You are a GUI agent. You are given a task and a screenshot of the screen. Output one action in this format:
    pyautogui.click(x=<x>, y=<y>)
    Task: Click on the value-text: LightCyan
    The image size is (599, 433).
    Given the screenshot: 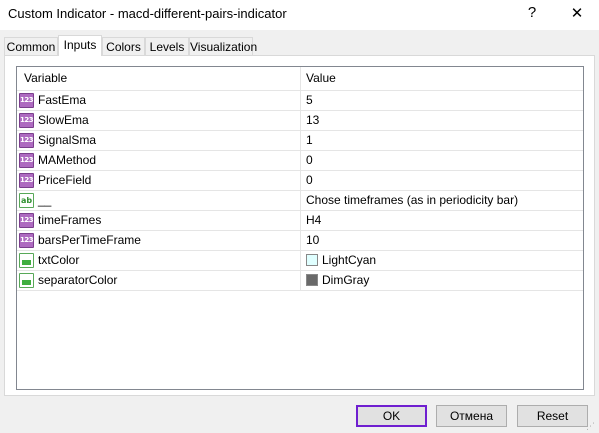 What is the action you would take?
    pyautogui.click(x=349, y=260)
    